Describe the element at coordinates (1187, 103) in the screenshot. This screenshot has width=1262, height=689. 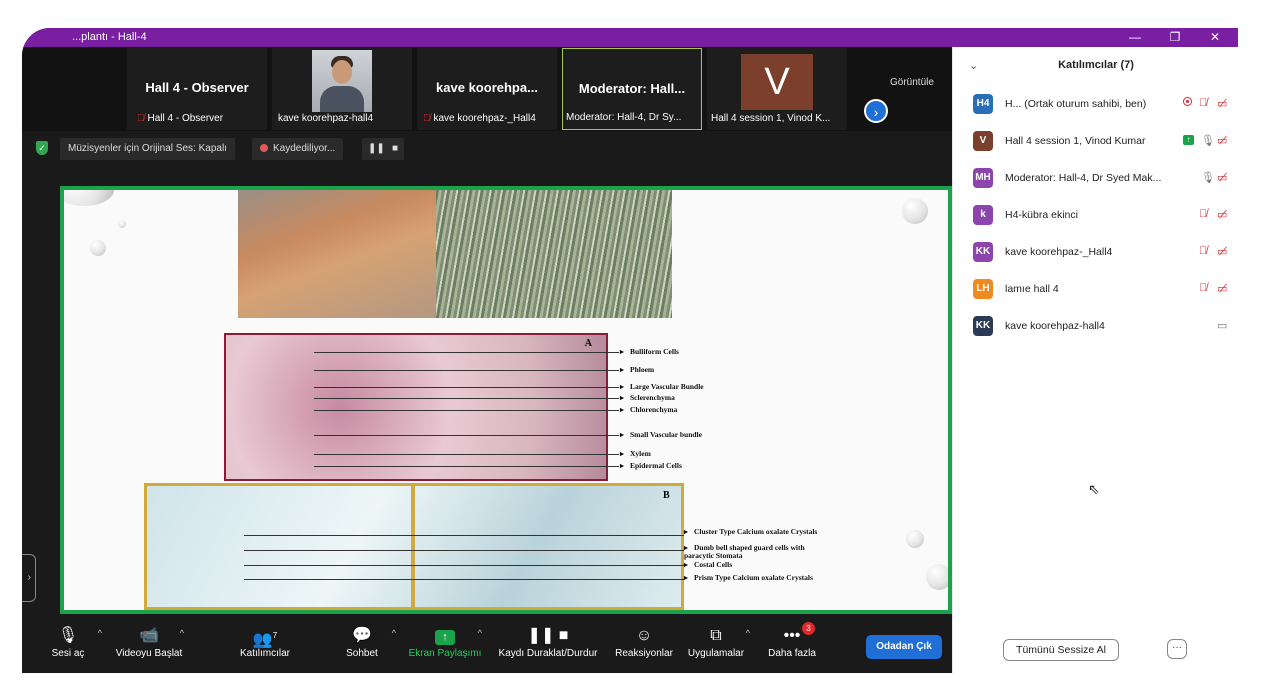
I see `recording-icon` at that location.